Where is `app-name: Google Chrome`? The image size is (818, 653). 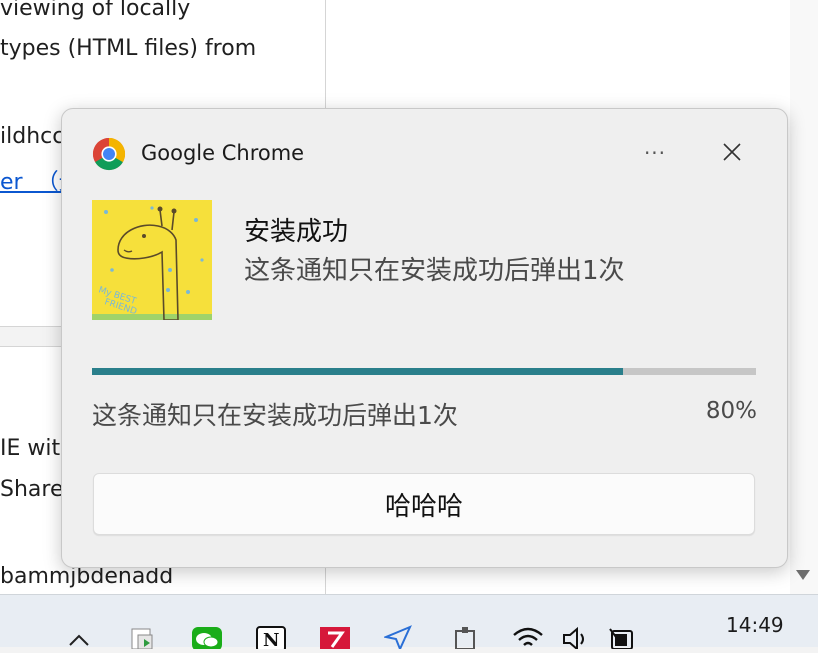 app-name: Google Chrome is located at coordinates (223, 153).